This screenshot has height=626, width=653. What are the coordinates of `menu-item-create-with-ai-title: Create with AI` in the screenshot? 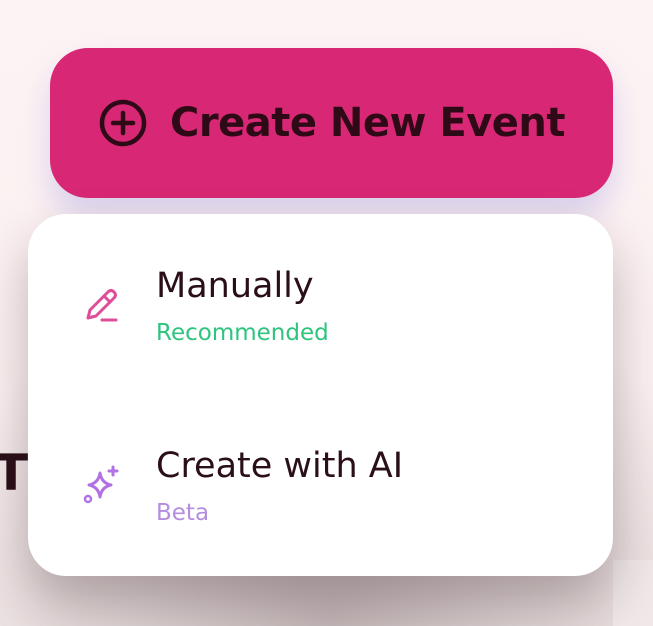 It's located at (280, 466).